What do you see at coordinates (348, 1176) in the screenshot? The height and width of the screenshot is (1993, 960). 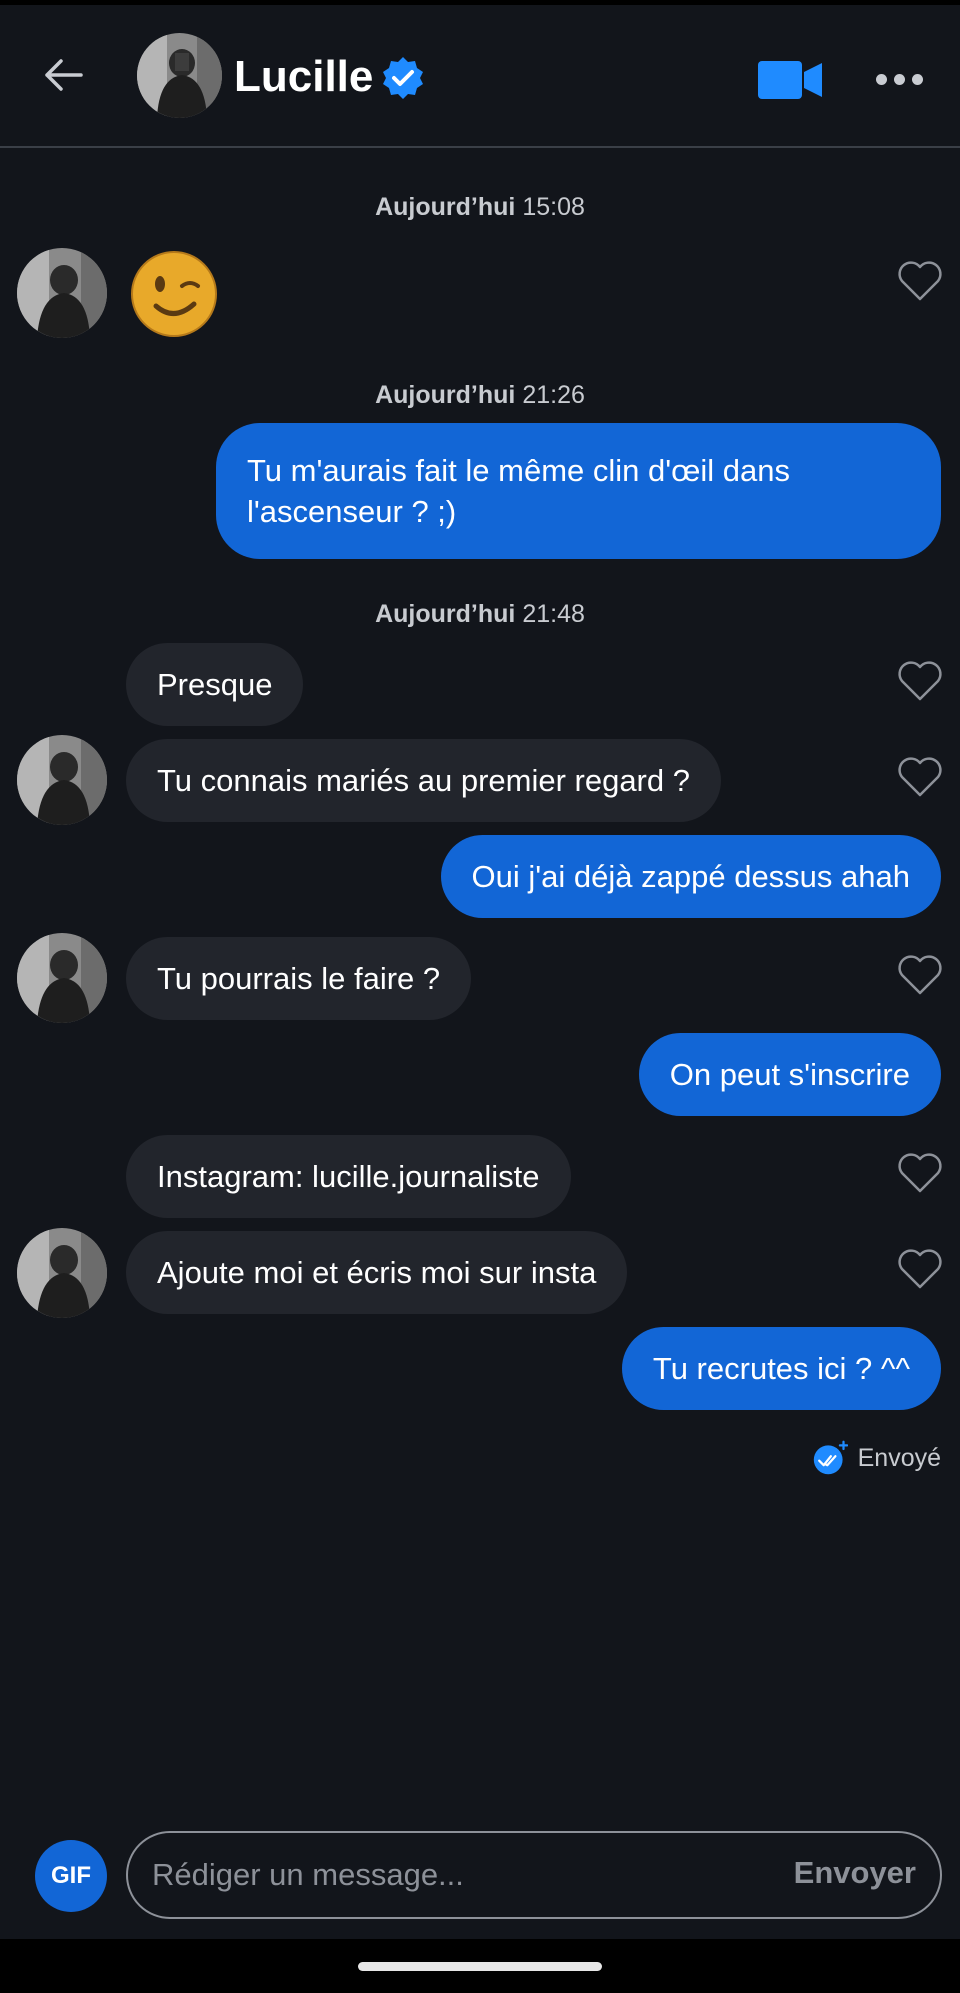 I see `incoming-message: Instagram: lucille.journaliste` at bounding box center [348, 1176].